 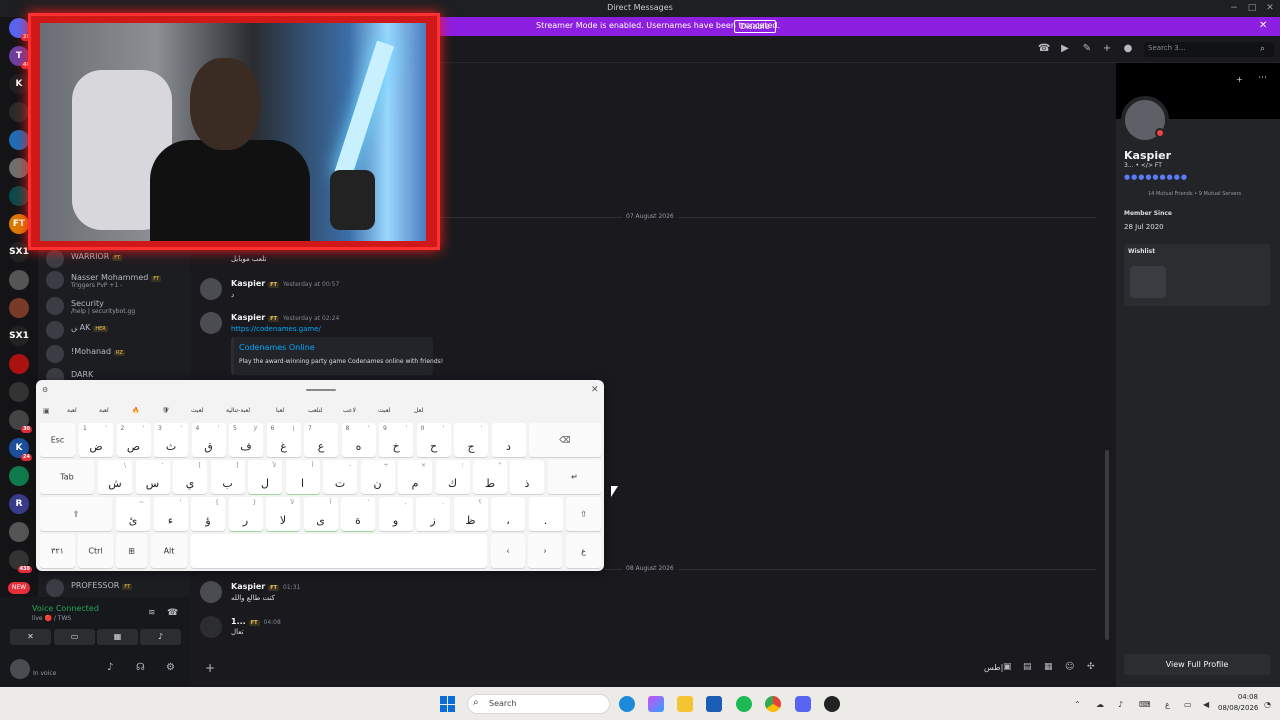 What do you see at coordinates (744, 704) in the screenshot?
I see `spotify-icon` at bounding box center [744, 704].